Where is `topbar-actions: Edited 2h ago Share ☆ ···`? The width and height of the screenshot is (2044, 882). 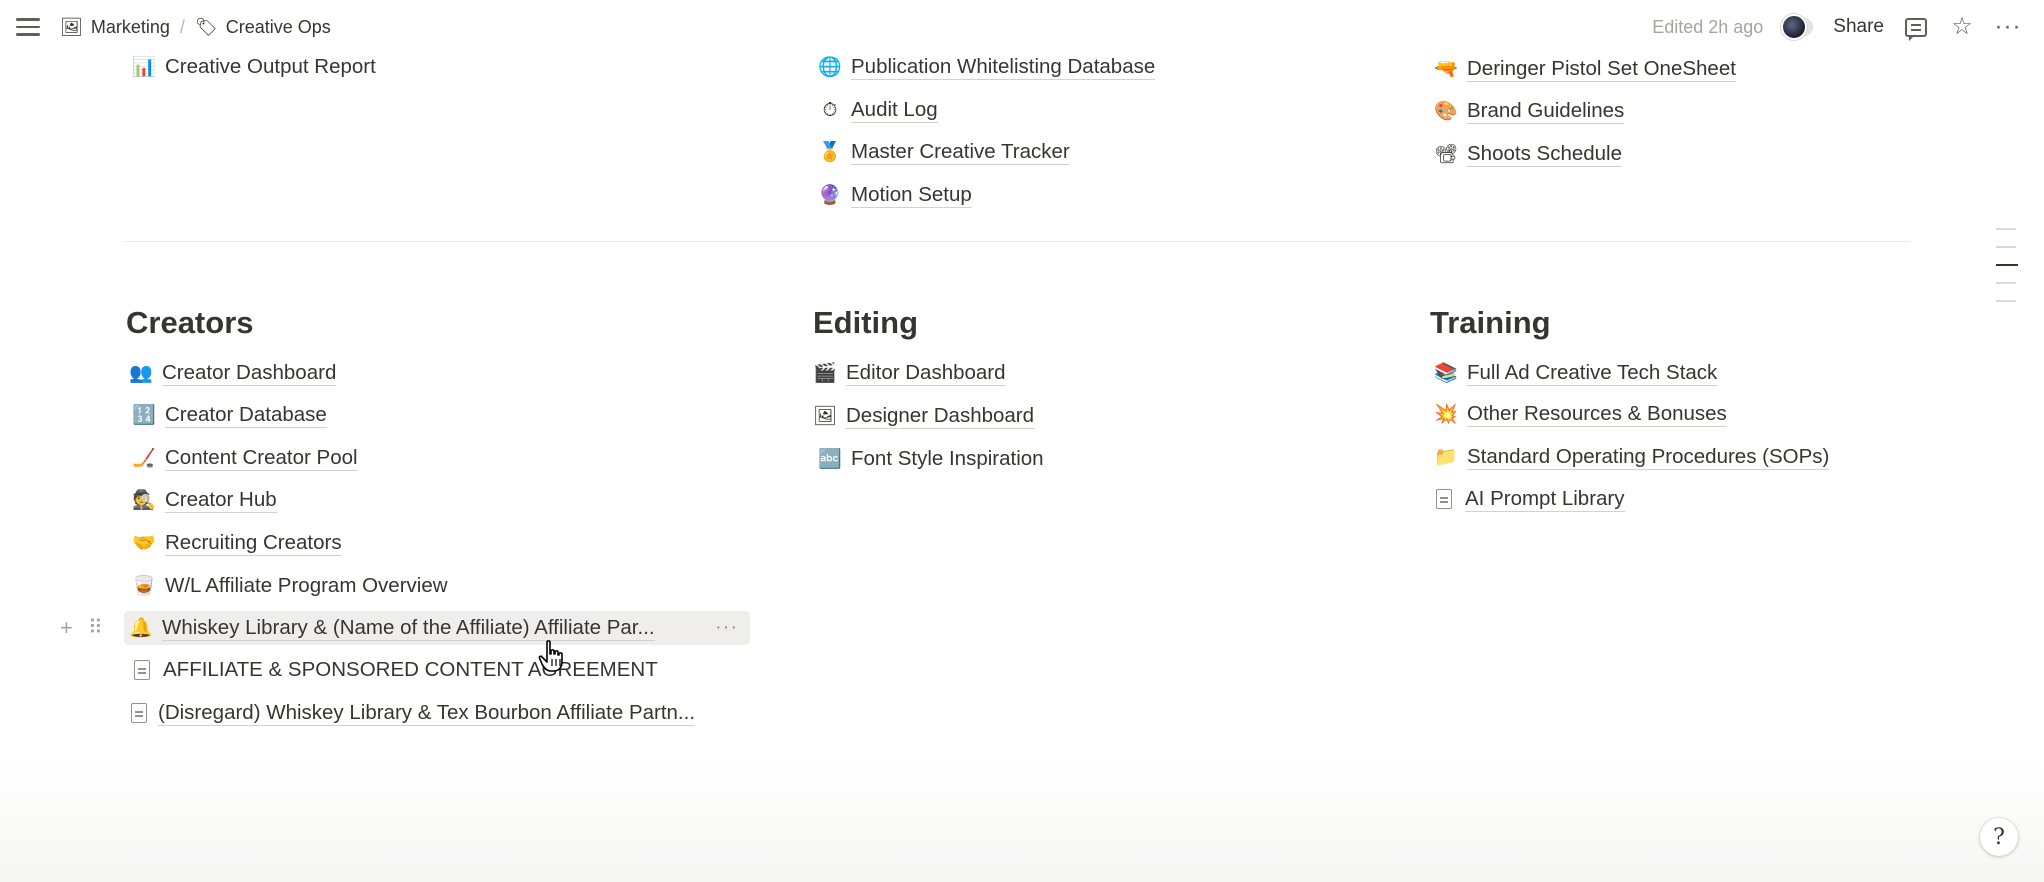
topbar-actions: Edited 2h ago Share ☆ ··· is located at coordinates (1837, 27).